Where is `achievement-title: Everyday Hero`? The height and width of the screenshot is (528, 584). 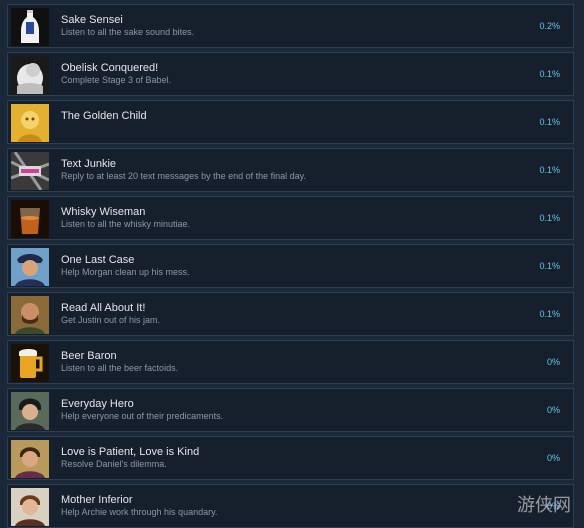
achievement-title: Everyday Hero is located at coordinates (97, 404).